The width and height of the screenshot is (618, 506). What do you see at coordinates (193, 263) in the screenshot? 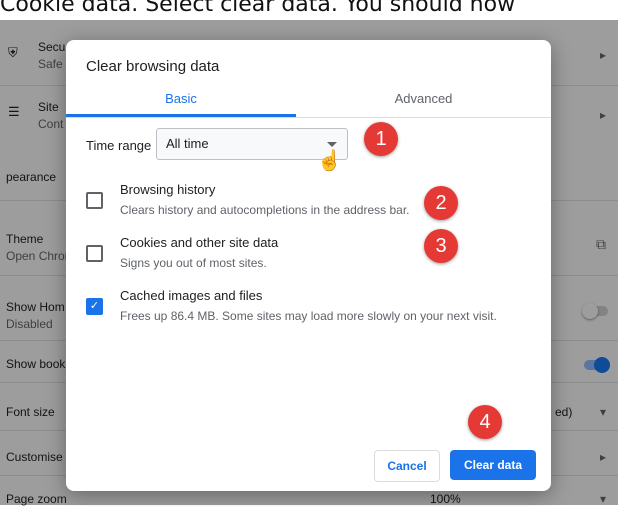
I see `option-description: Signs you out of most sites.` at bounding box center [193, 263].